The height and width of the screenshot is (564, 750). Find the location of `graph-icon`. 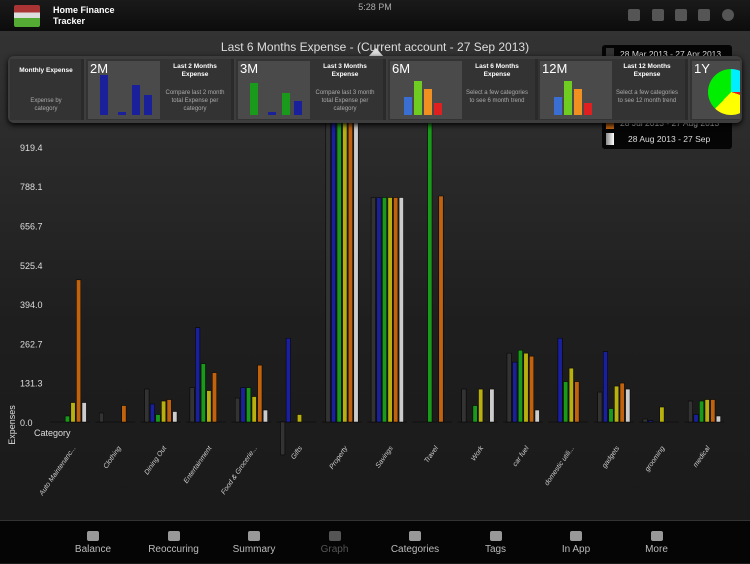

graph-icon is located at coordinates (634, 15).